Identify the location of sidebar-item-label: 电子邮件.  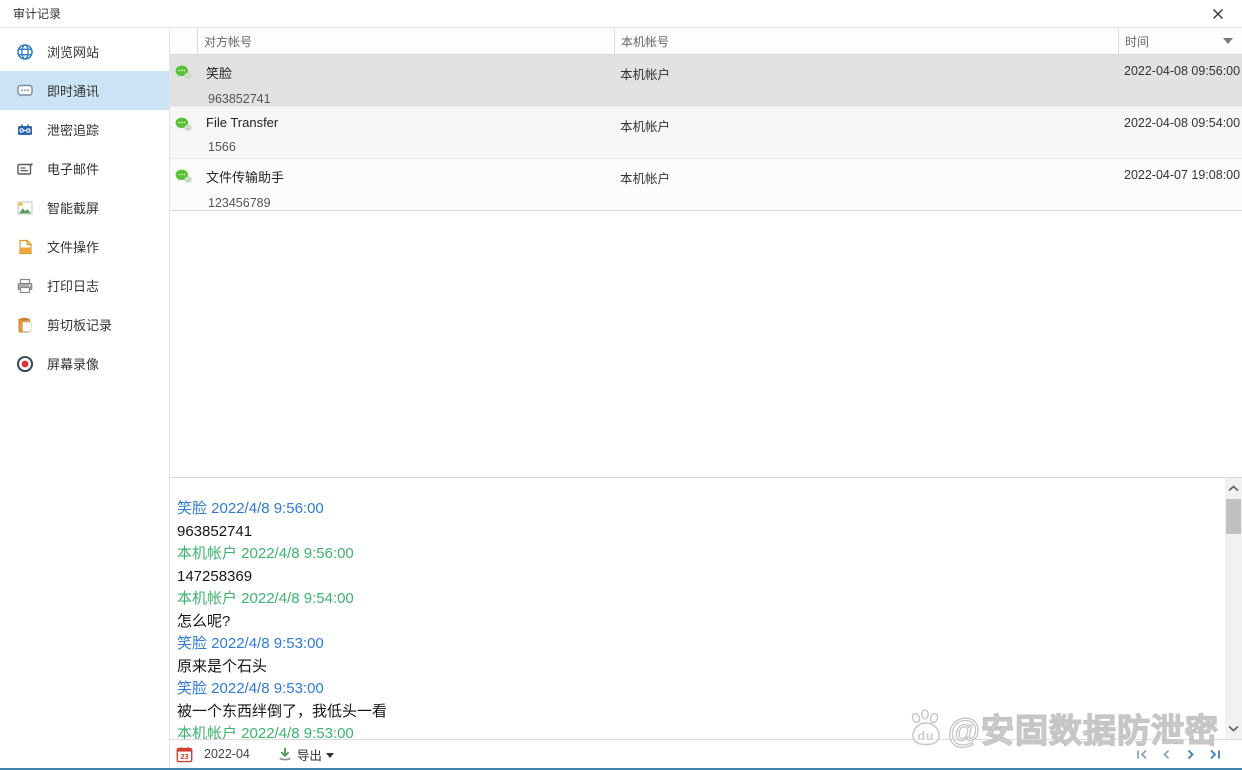
(73, 169).